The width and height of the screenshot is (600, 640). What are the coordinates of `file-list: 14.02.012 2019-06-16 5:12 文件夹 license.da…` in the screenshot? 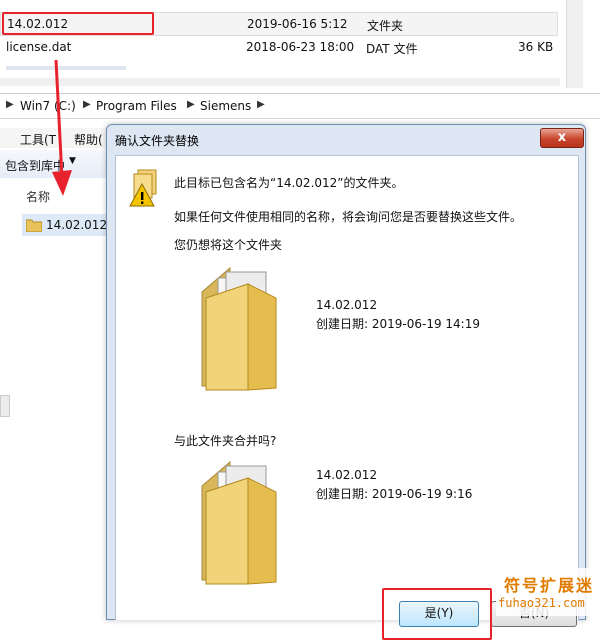 It's located at (300, 44).